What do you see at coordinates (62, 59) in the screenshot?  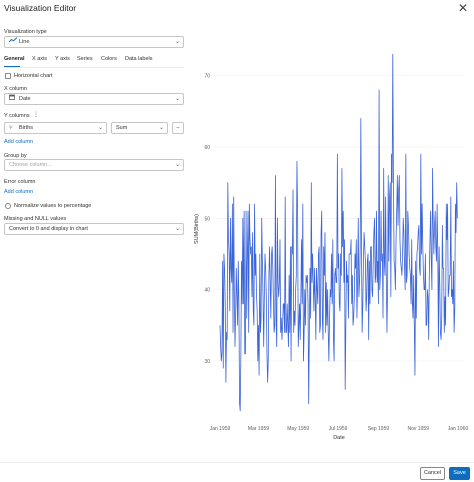 I see `tab-y-axis: Y axis` at bounding box center [62, 59].